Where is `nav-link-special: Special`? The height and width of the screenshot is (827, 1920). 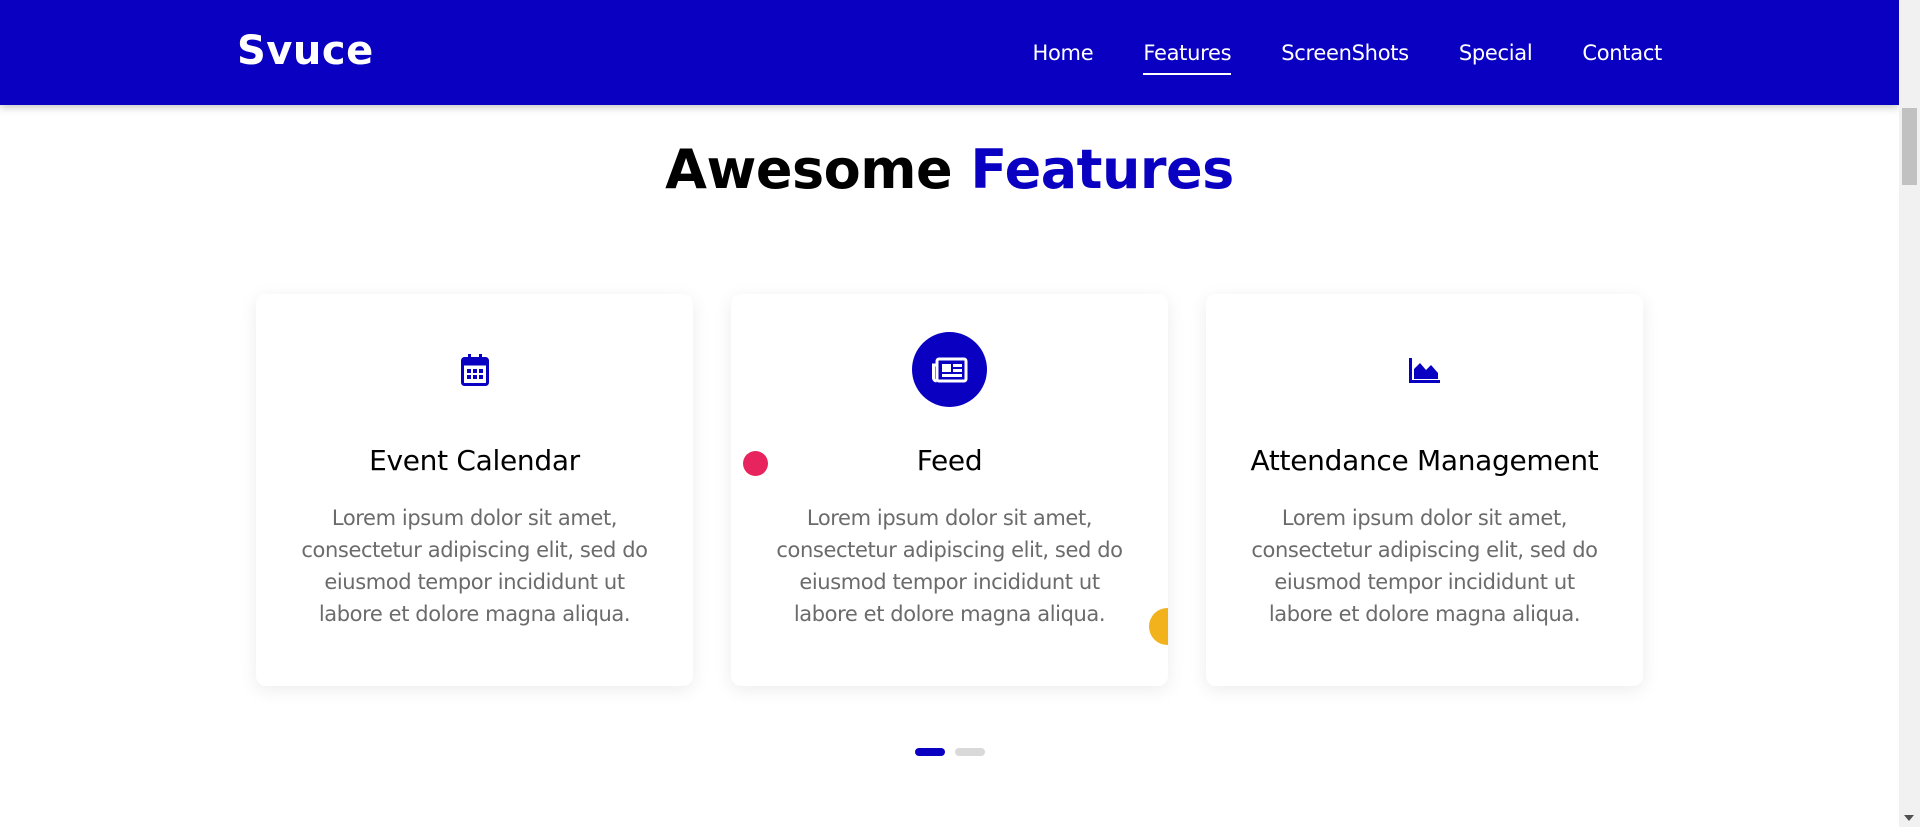 nav-link-special: Special is located at coordinates (1496, 53).